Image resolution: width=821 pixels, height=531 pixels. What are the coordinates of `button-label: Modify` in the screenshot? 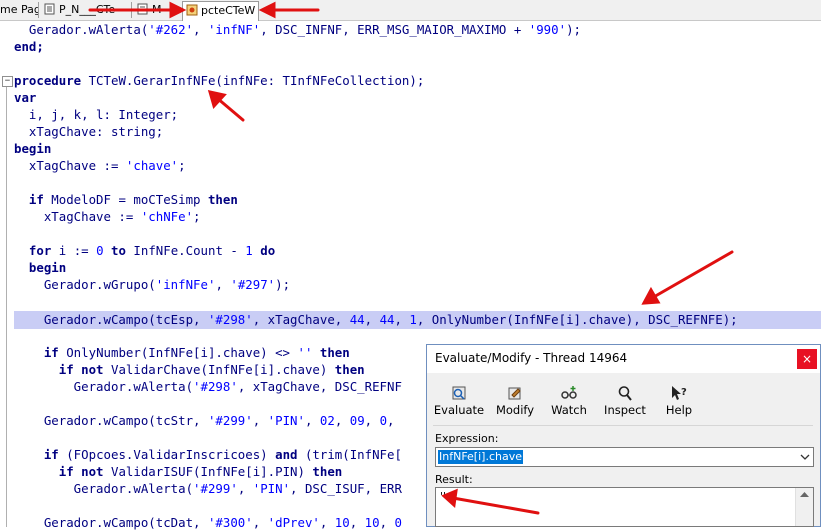 It's located at (515, 410).